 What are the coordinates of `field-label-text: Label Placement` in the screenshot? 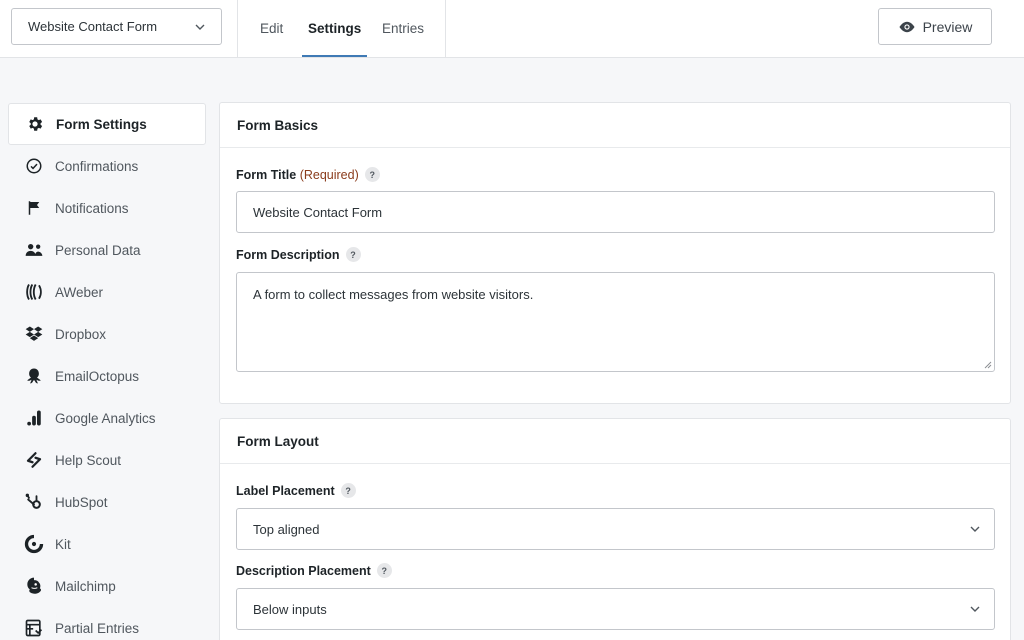 It's located at (285, 490).